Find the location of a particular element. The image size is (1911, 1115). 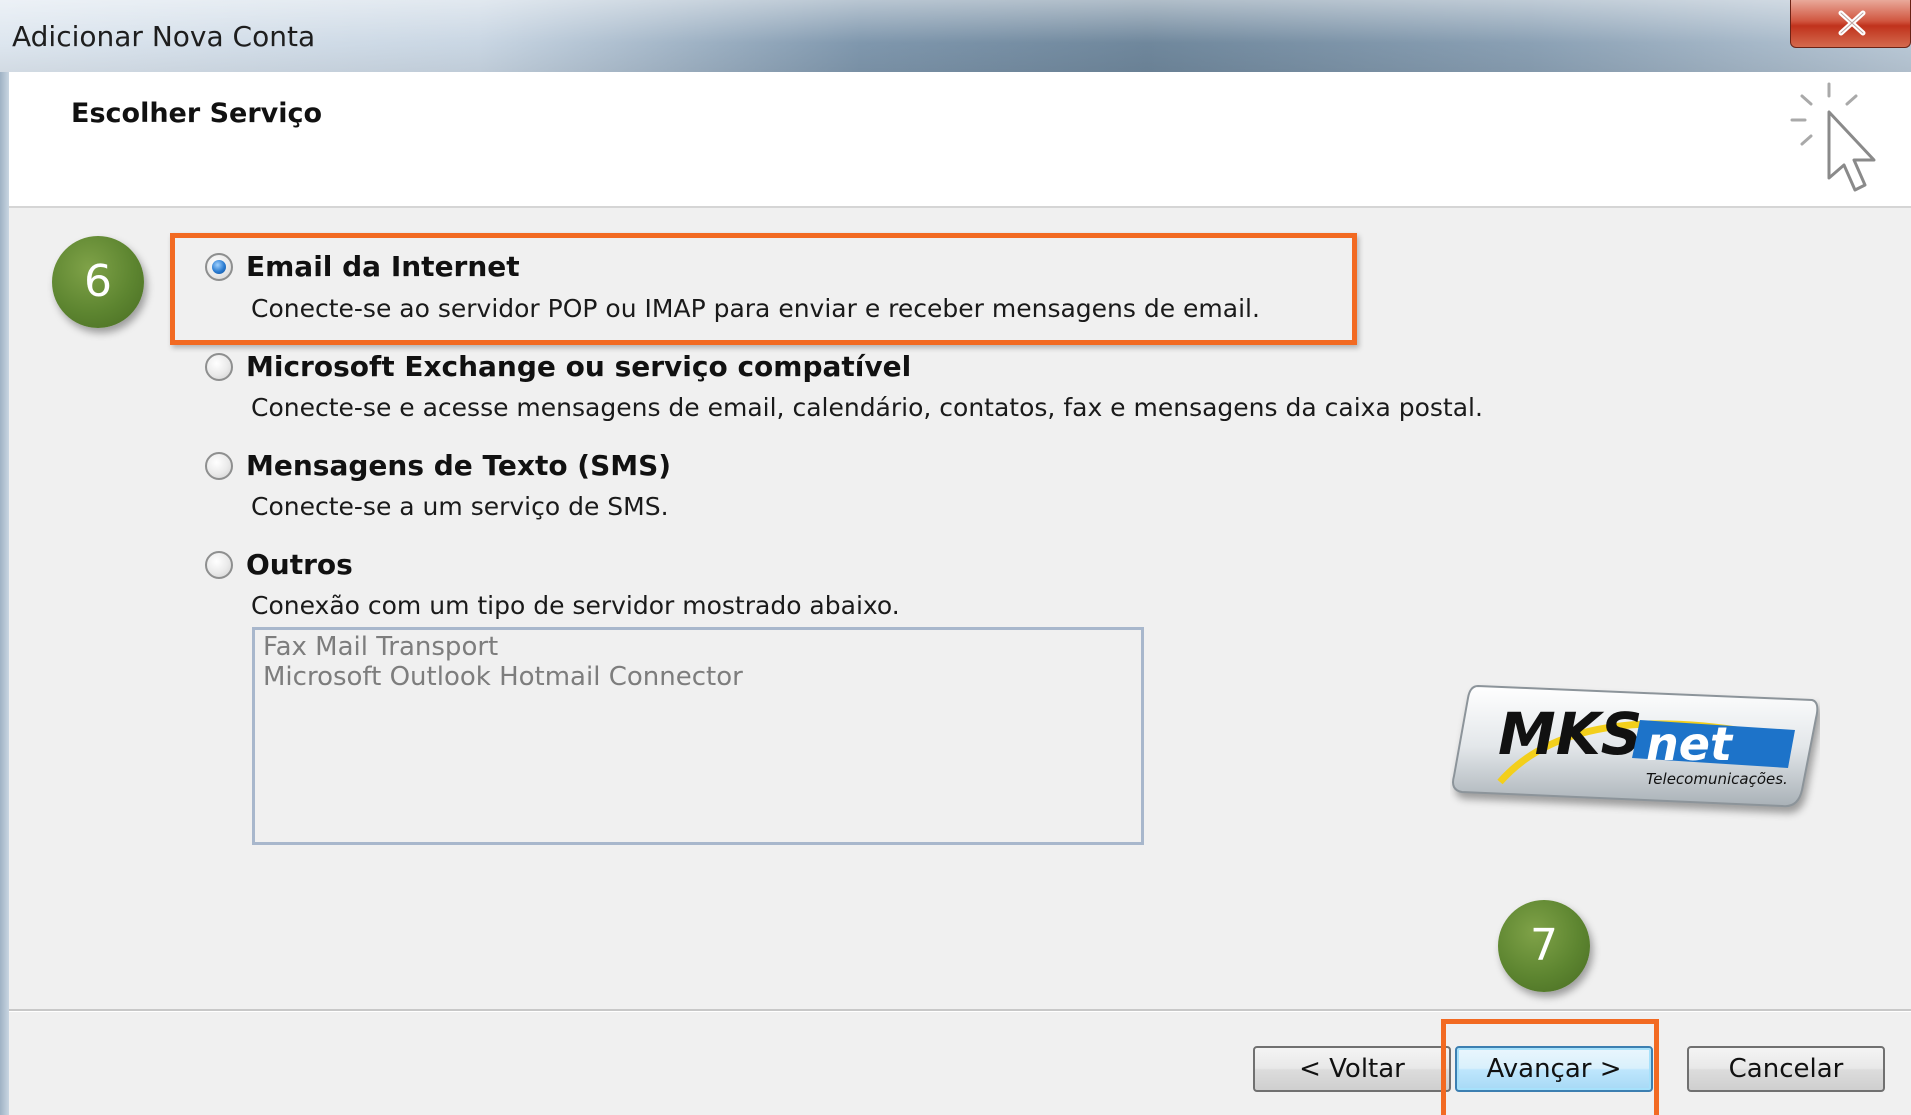

title-bar: Adicionar Nova Conta is located at coordinates (955, 36).